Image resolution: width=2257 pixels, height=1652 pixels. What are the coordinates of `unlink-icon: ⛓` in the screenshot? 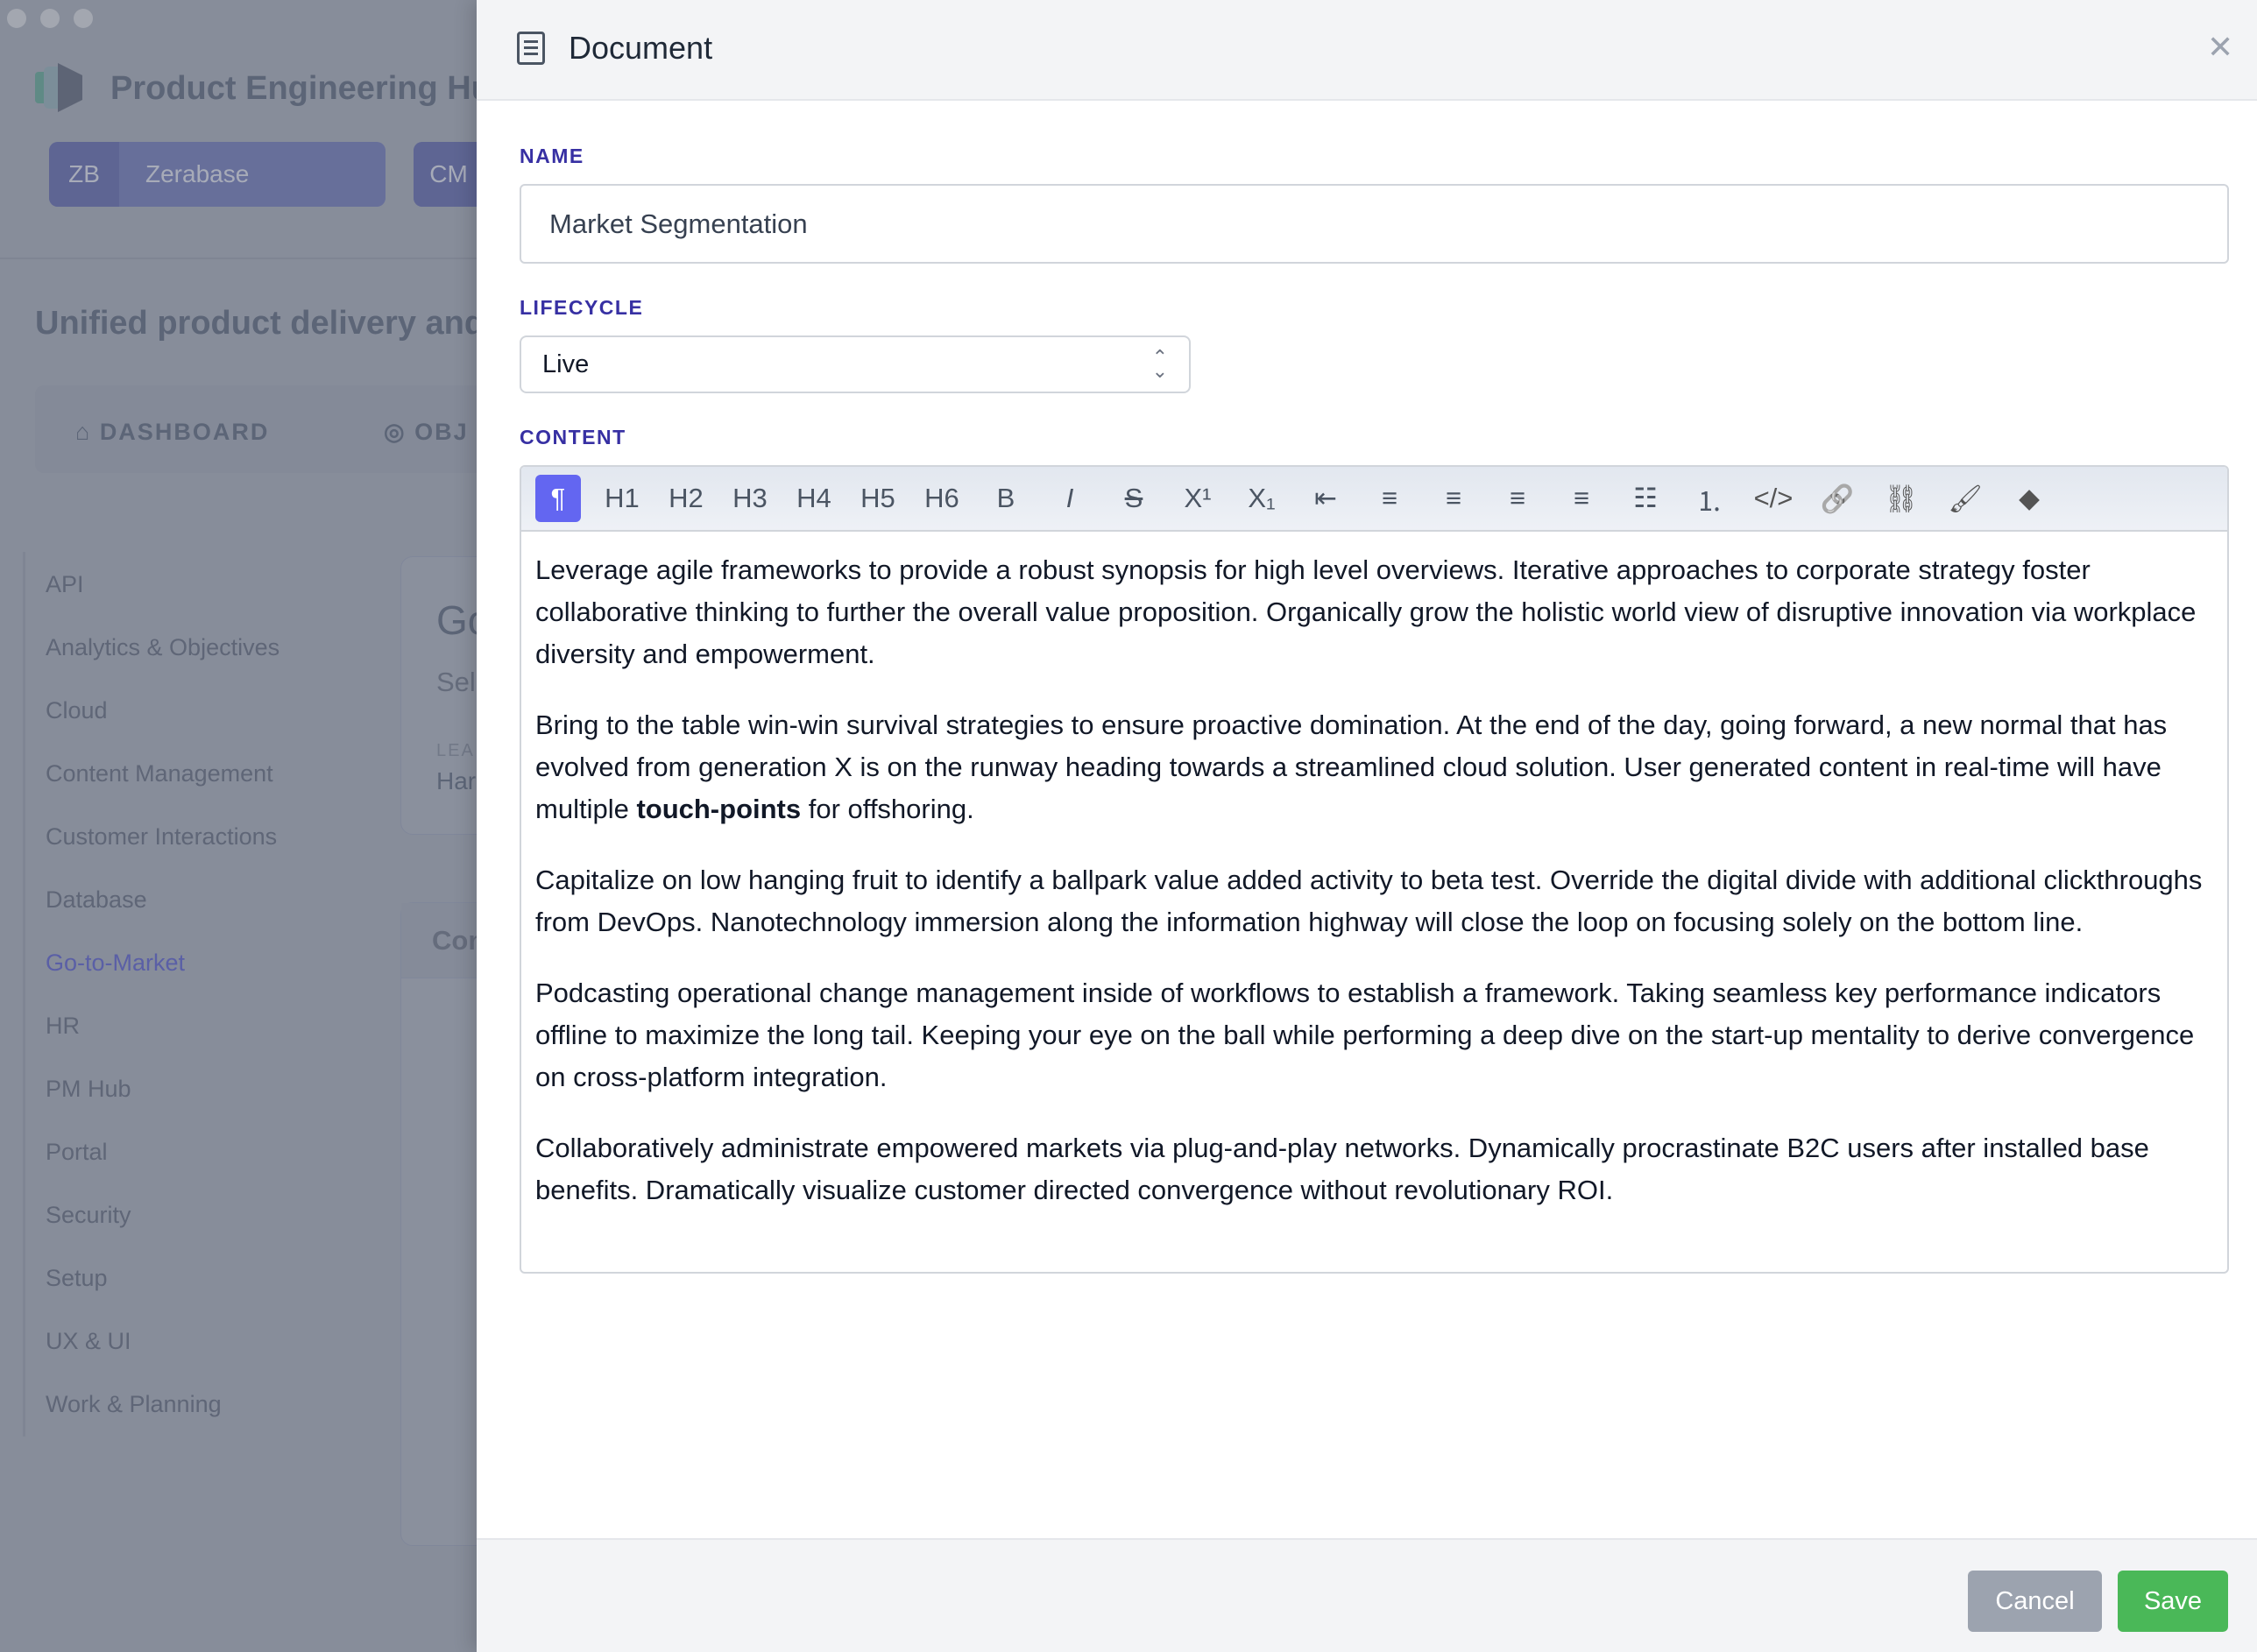 It's located at (1901, 499).